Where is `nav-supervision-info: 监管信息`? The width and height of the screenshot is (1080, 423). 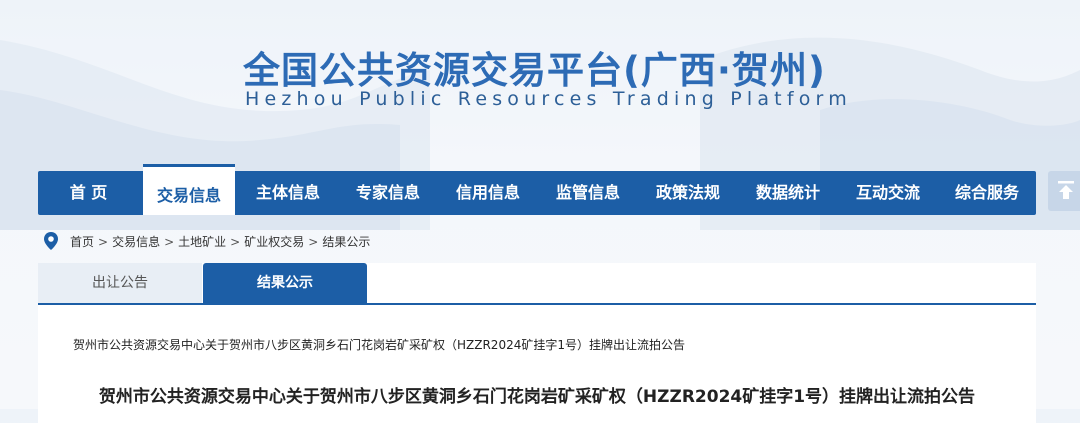 nav-supervision-info: 监管信息 is located at coordinates (588, 193).